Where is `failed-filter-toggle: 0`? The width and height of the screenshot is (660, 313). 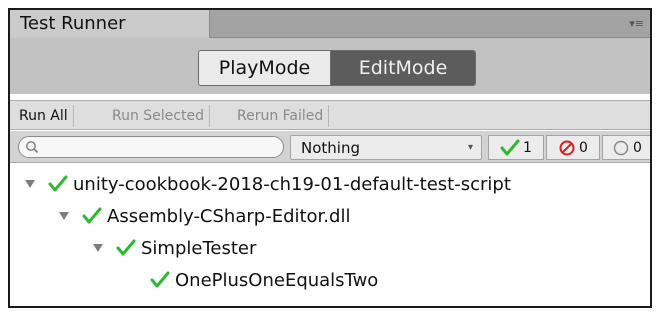
failed-filter-toggle: 0 is located at coordinates (573, 147).